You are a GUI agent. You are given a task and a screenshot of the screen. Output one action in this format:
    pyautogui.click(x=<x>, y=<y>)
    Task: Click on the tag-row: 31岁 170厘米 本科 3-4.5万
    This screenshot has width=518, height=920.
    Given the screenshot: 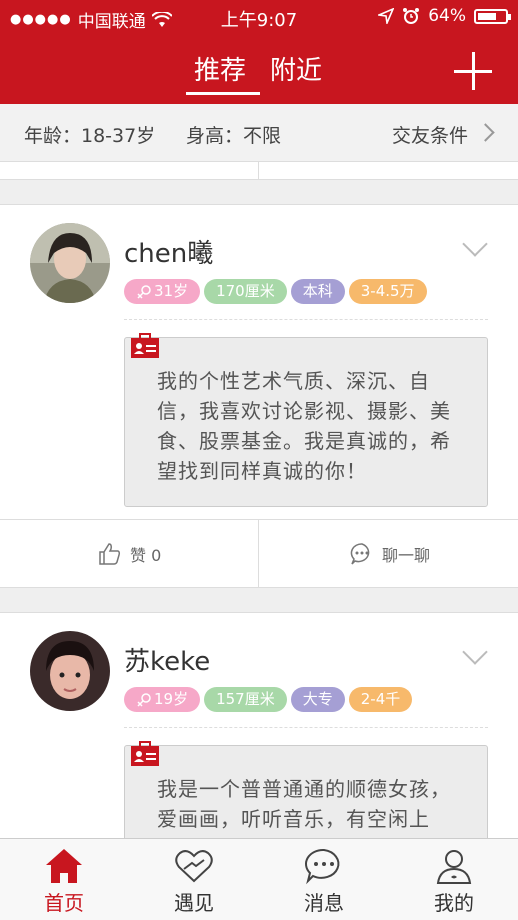 What is the action you would take?
    pyautogui.click(x=275, y=291)
    